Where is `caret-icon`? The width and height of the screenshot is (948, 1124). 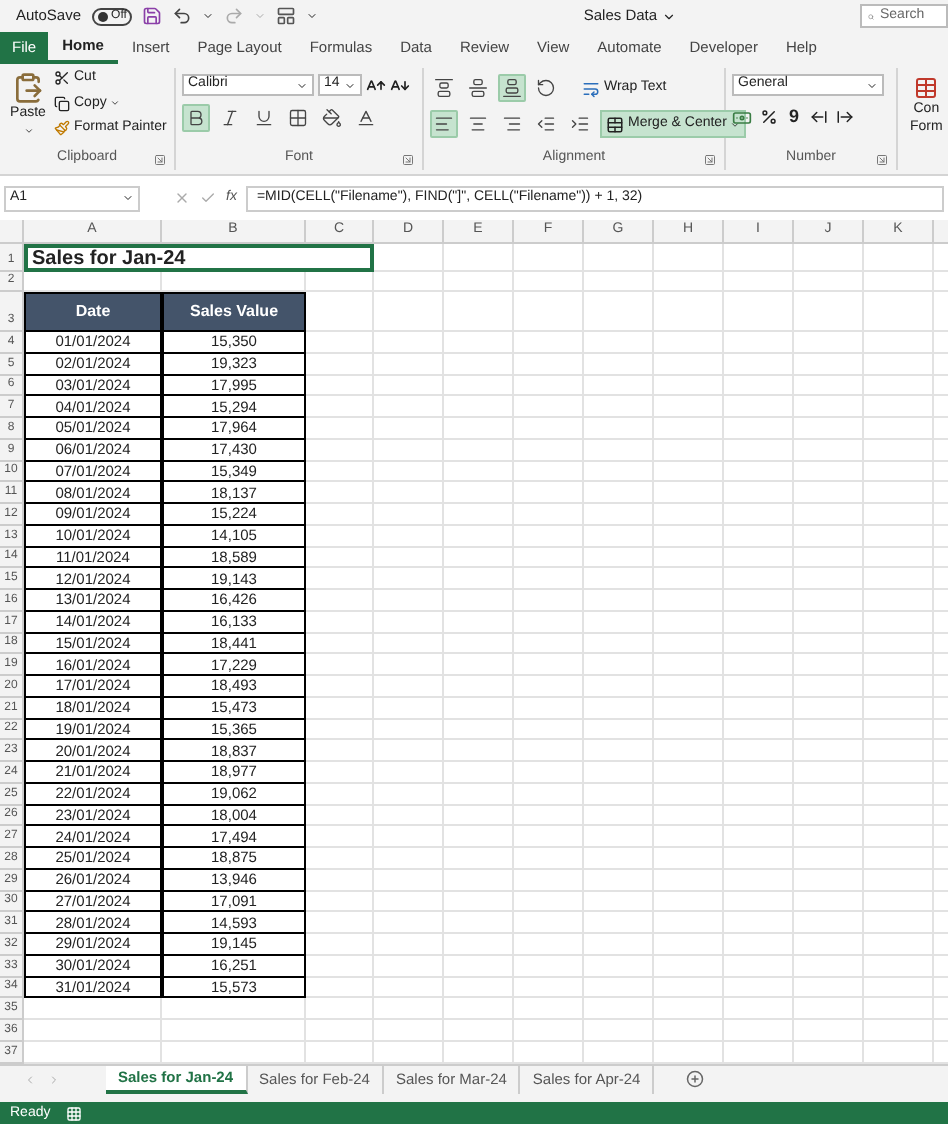 caret-icon is located at coordinates (208, 16).